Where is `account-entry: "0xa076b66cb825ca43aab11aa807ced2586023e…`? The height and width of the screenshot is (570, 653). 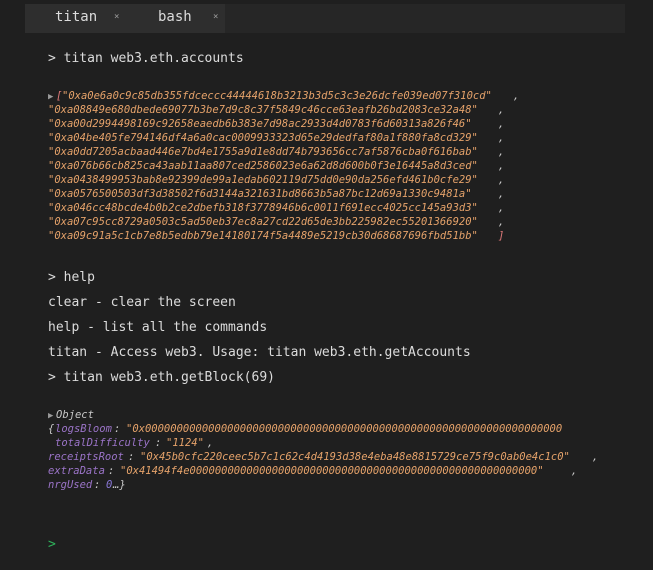 account-entry: "0xa076b66cb825ca43aab11aa807ced2586023e… is located at coordinates (263, 166).